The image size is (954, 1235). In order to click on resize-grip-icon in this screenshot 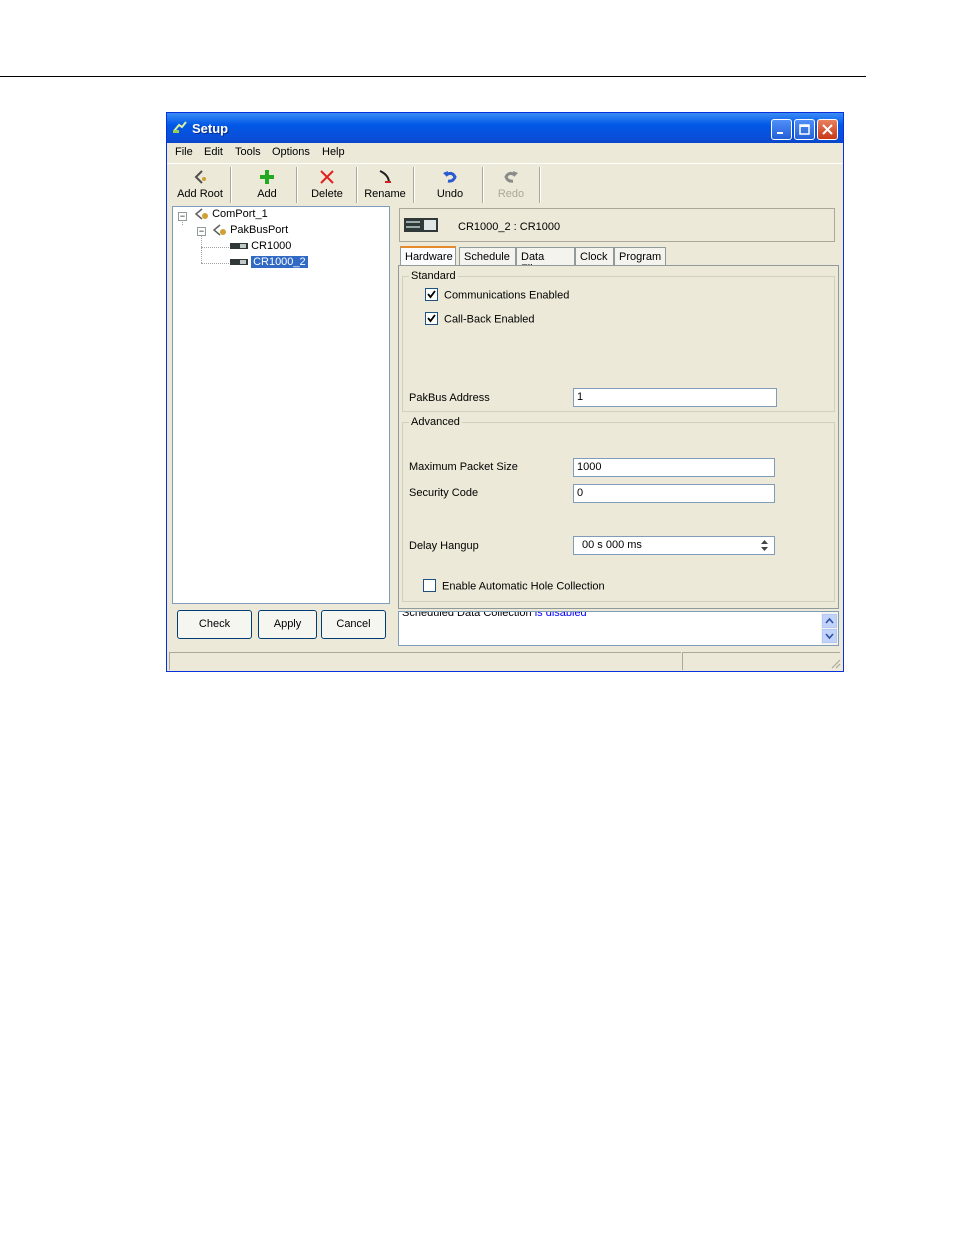, I will do `click(835, 663)`.